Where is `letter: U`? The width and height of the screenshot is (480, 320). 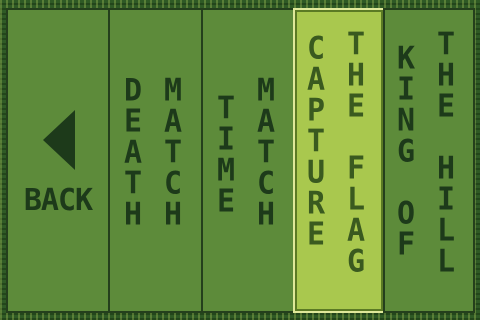 letter: U is located at coordinates (316, 172).